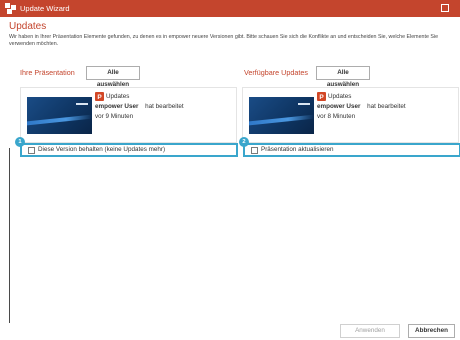 The width and height of the screenshot is (460, 340). Describe the element at coordinates (28, 26) in the screenshot. I see `page-title: Updates` at that location.